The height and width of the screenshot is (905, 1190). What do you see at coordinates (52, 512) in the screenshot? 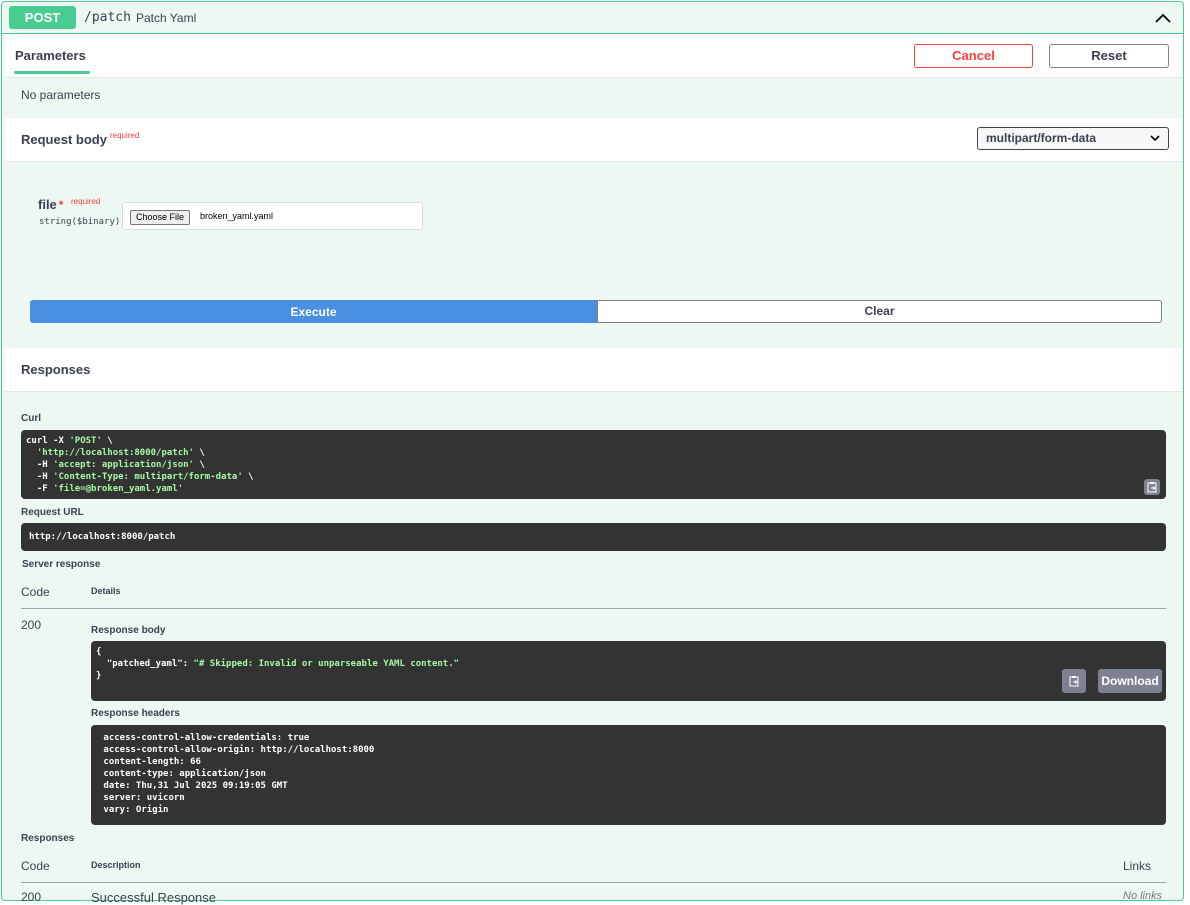
I see `request-url-label: Request URL` at bounding box center [52, 512].